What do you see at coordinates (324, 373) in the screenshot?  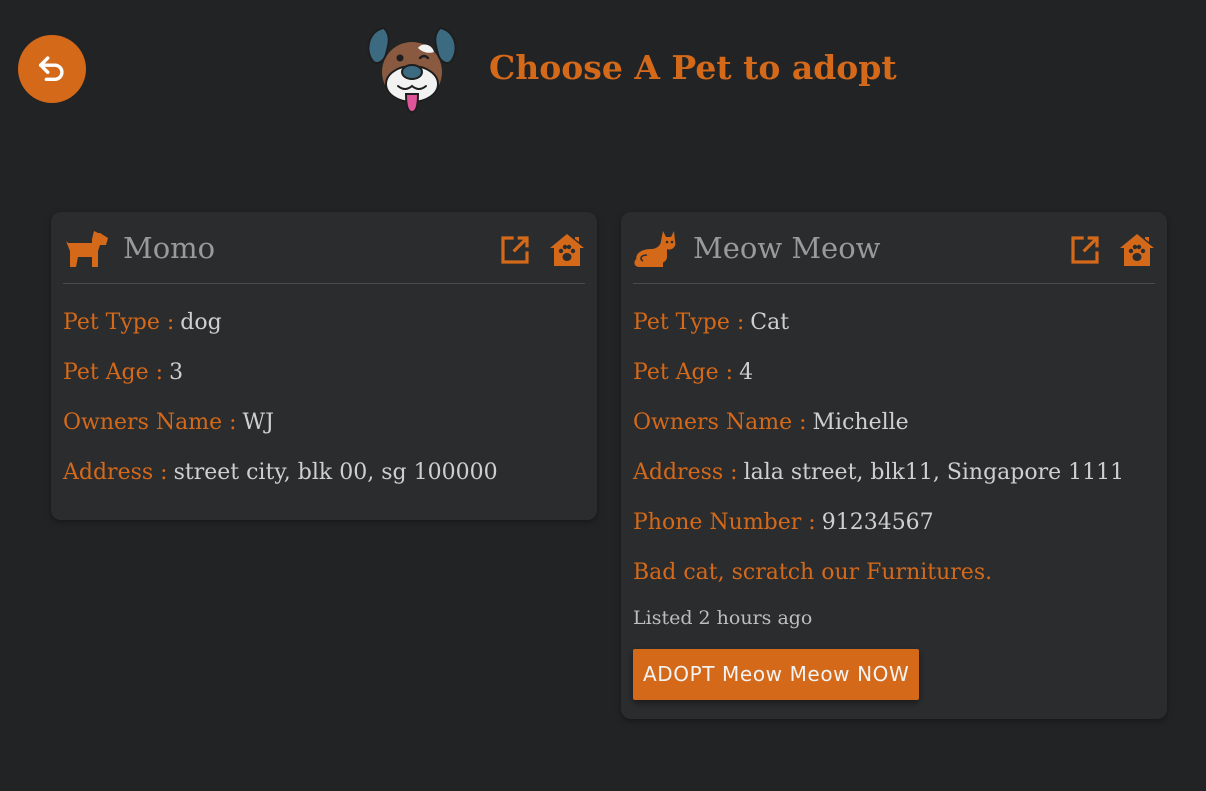 I see `pet-age-row: Pet Age :3` at bounding box center [324, 373].